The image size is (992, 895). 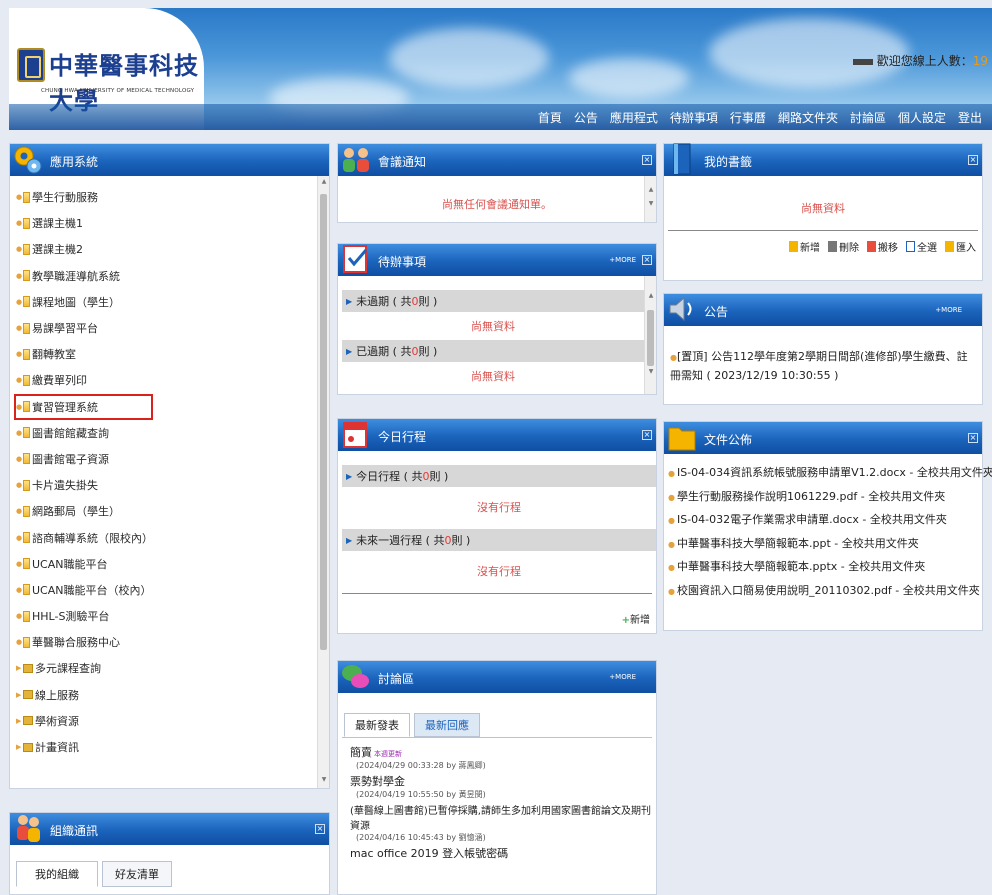 What do you see at coordinates (28, 160) in the screenshot?
I see `gears-icon` at bounding box center [28, 160].